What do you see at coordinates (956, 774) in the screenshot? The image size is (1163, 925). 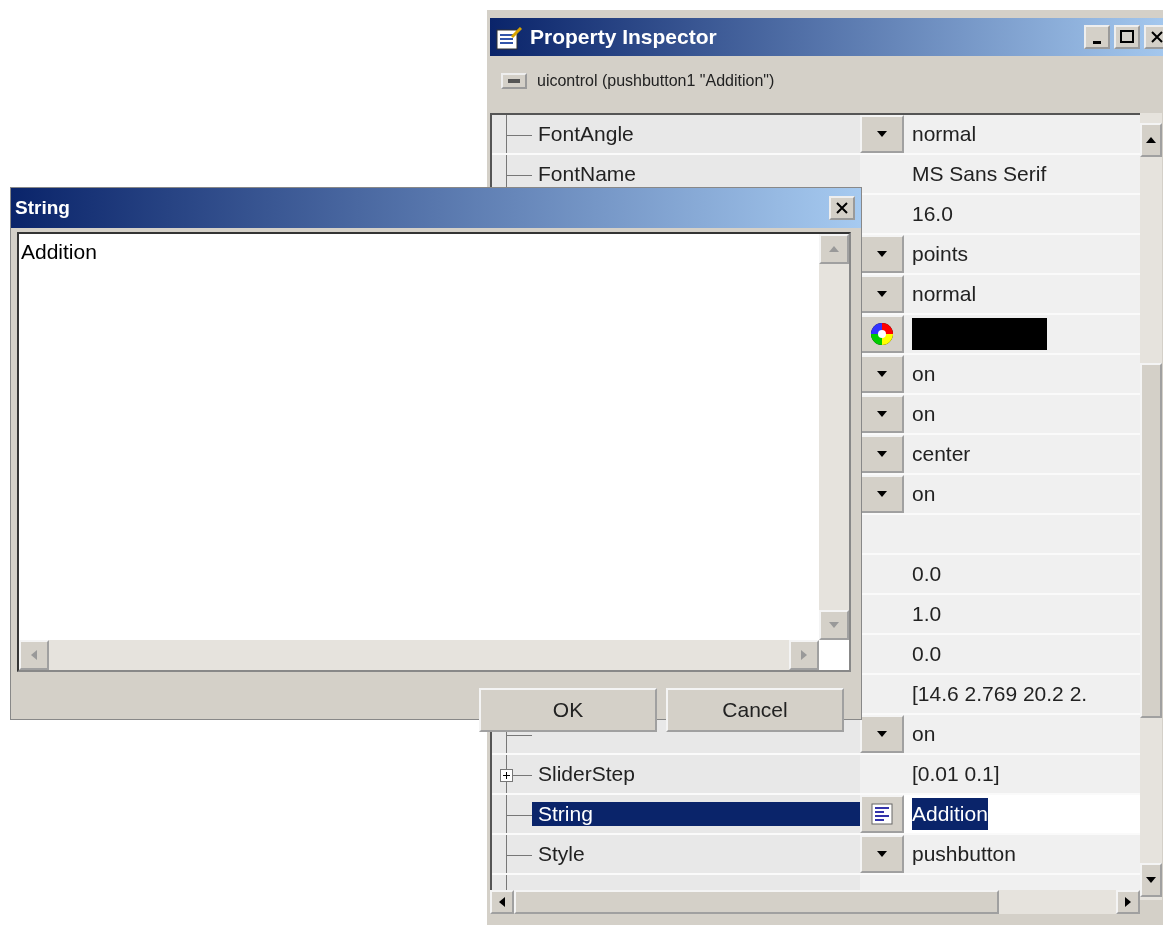 I see `property-value: [0.01 0.1]` at bounding box center [956, 774].